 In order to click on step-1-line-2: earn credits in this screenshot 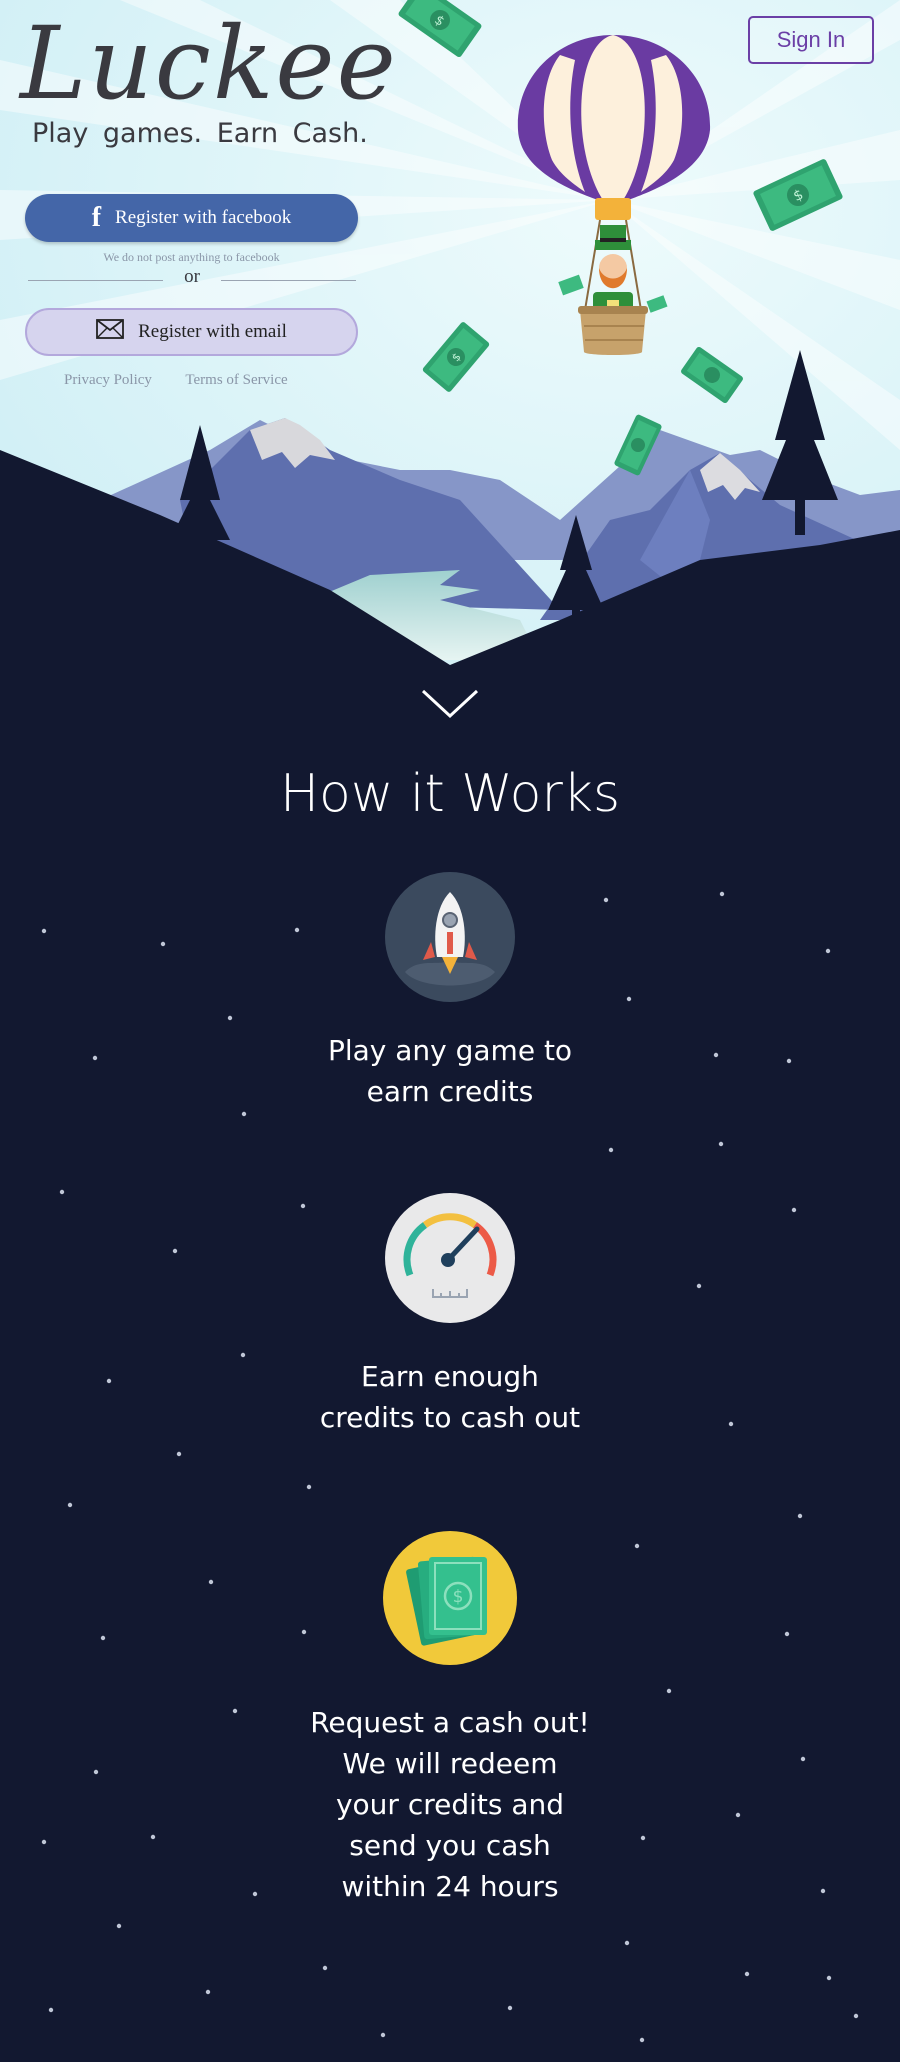, I will do `click(450, 1091)`.